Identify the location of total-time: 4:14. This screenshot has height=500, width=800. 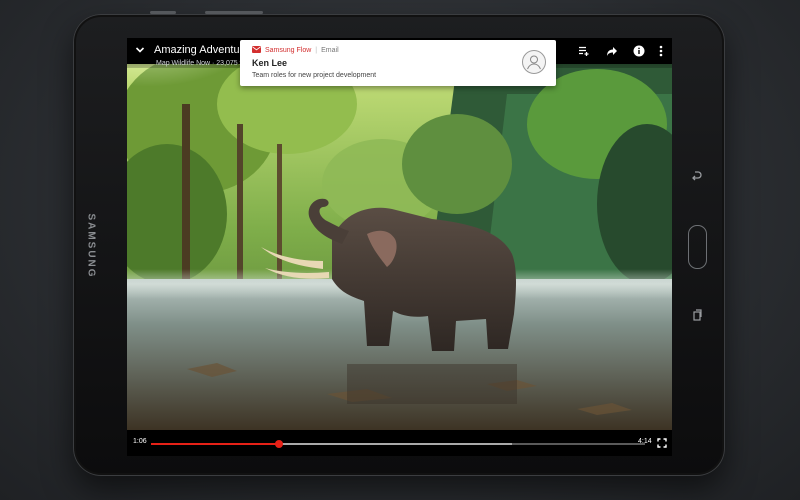
(645, 441).